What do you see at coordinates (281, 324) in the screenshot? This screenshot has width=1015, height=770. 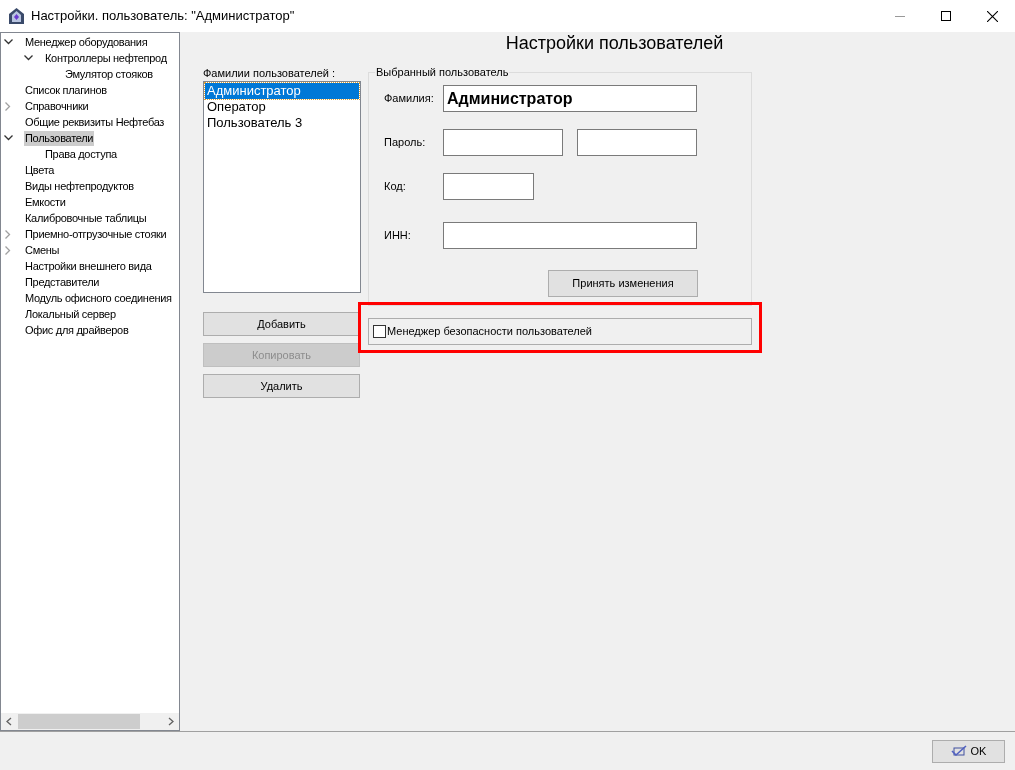 I see `action-button: Добавить` at bounding box center [281, 324].